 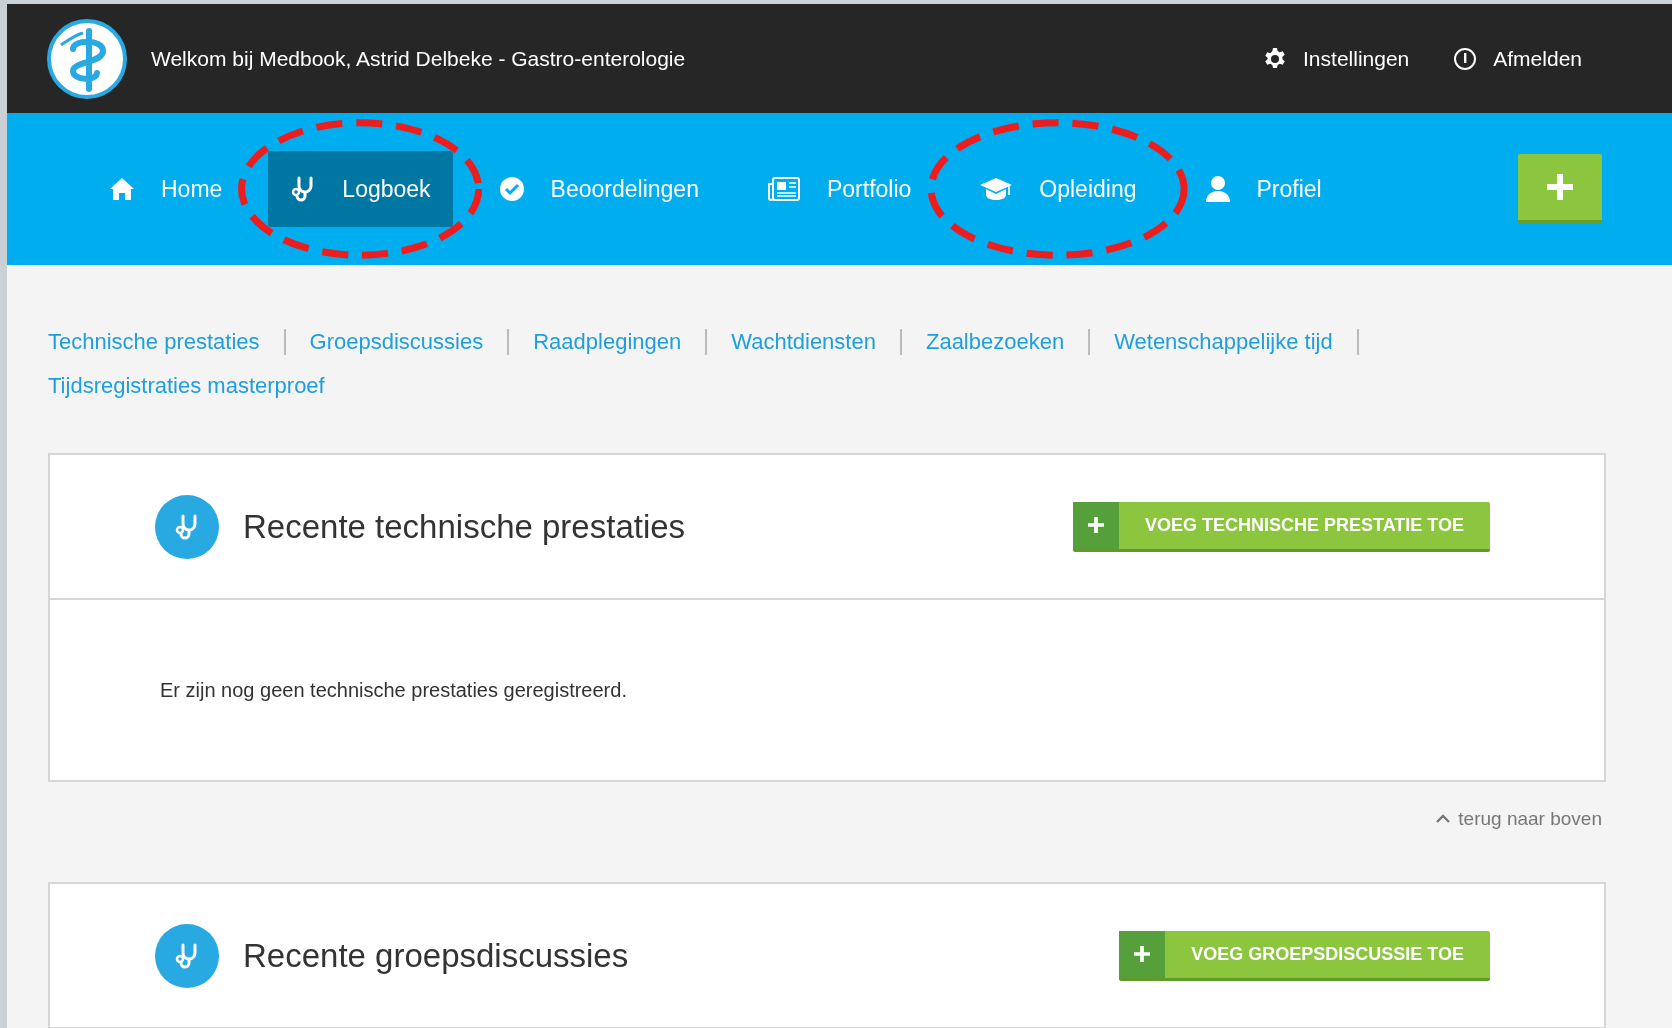 What do you see at coordinates (122, 189) in the screenshot?
I see `home-icon` at bounding box center [122, 189].